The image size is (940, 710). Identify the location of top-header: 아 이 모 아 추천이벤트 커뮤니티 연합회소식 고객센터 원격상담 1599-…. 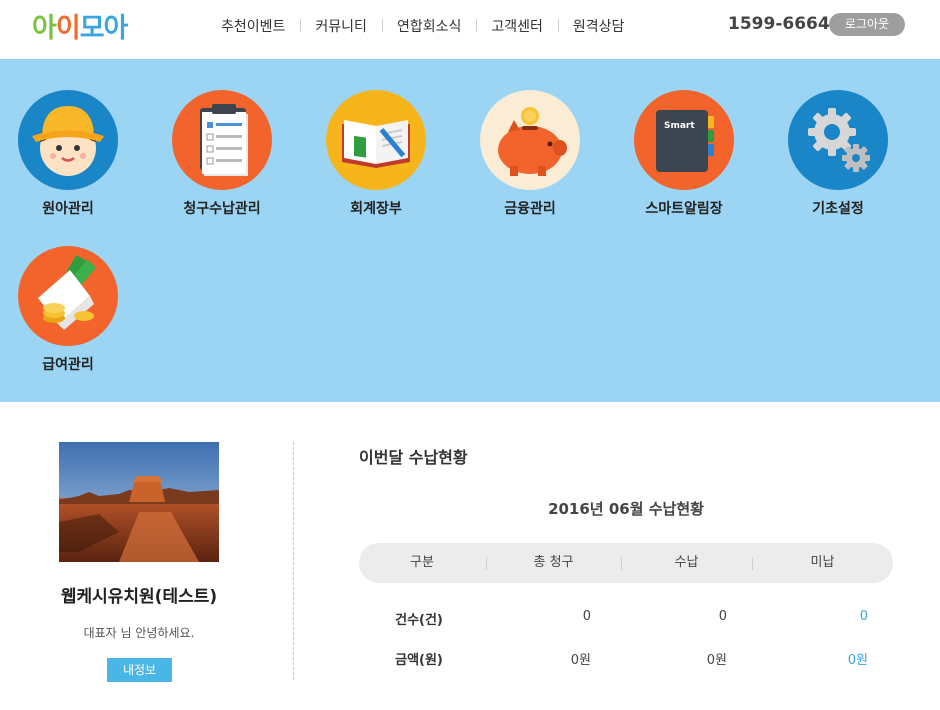
(470, 29).